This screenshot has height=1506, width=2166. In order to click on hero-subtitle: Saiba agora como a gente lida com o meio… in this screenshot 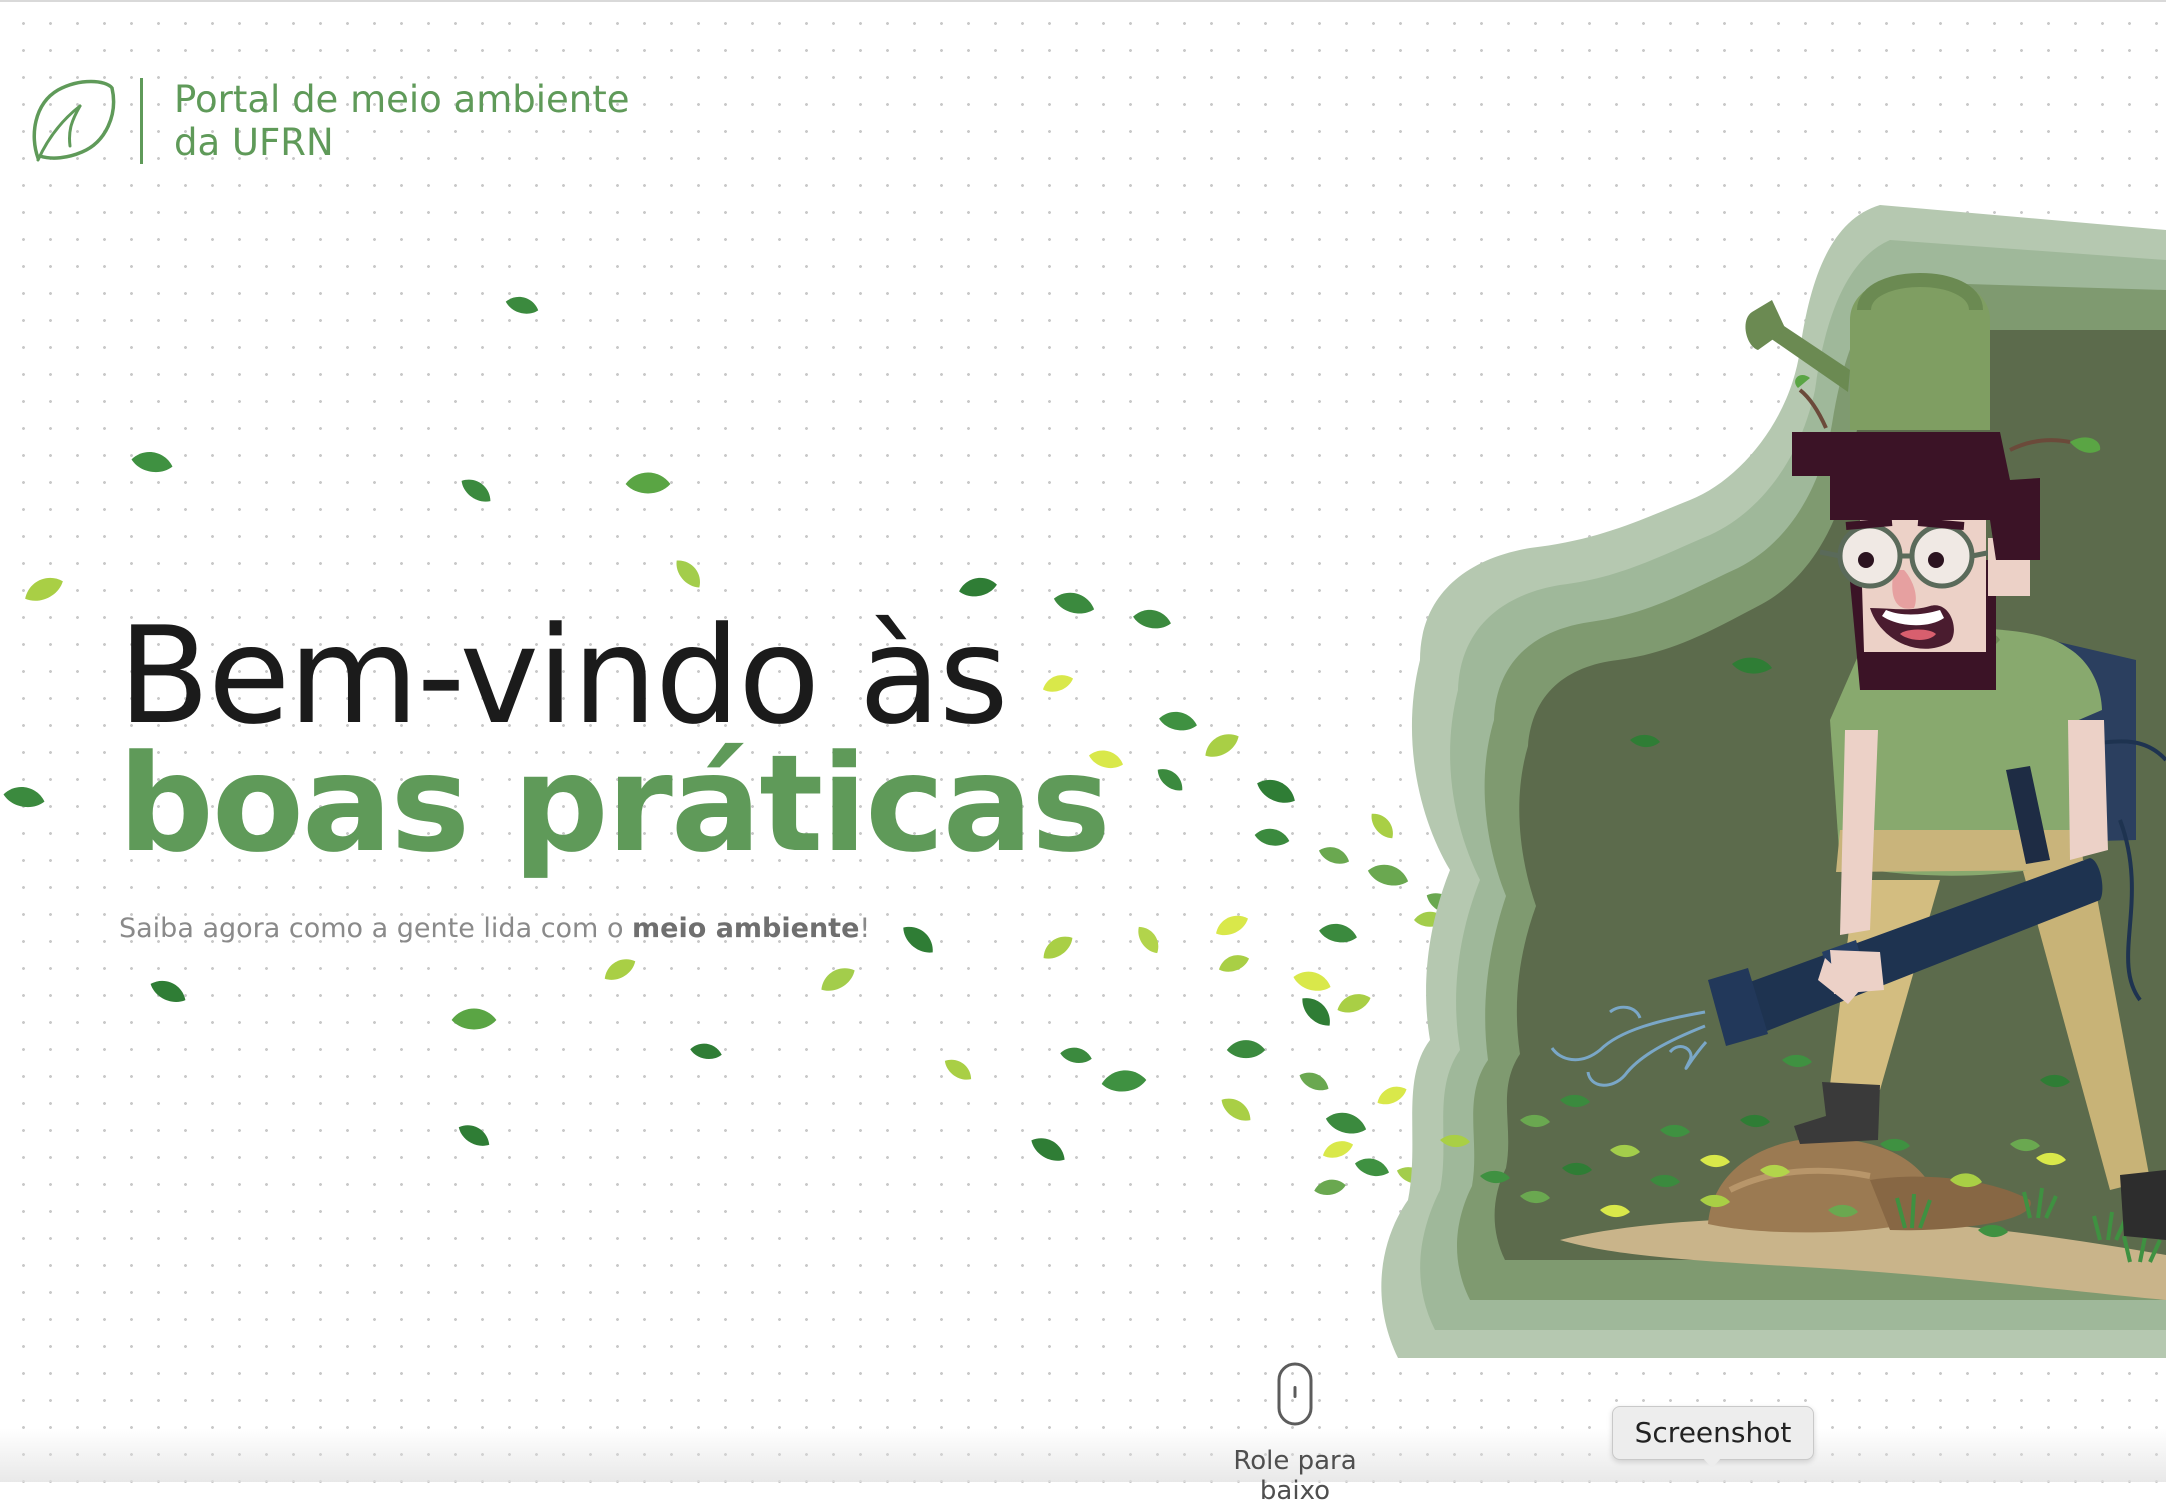, I will do `click(494, 928)`.